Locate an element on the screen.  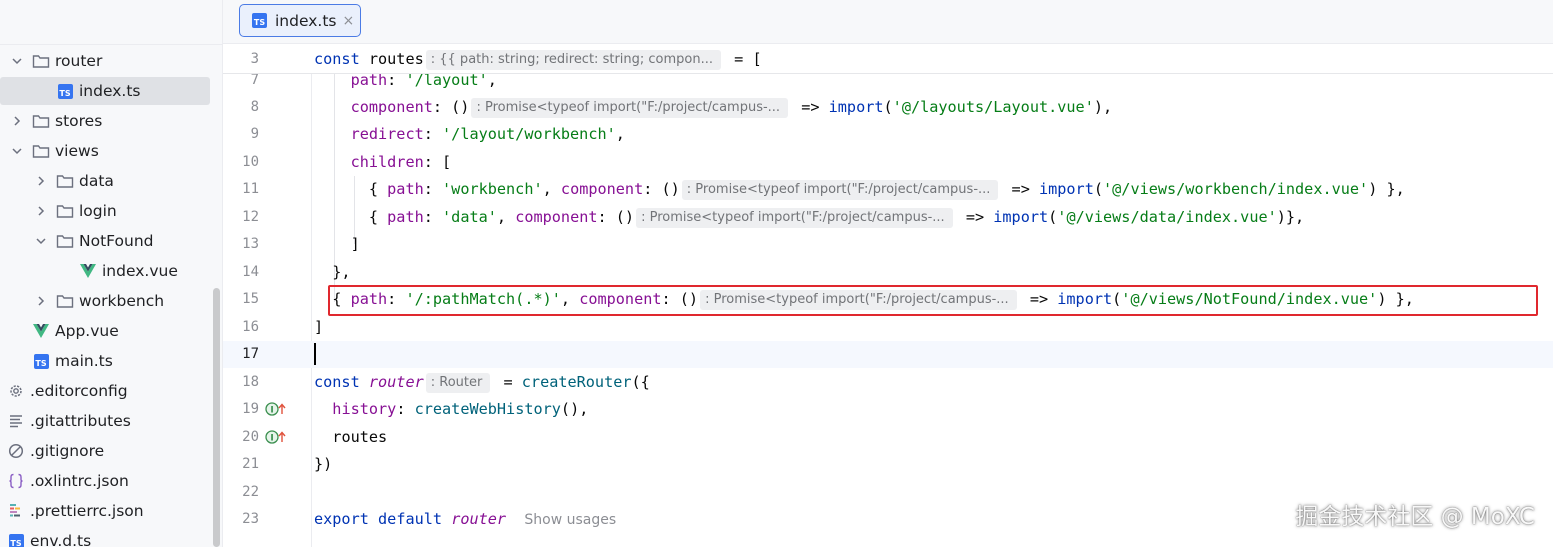
tree-item-workbench: workbench is located at coordinates (111, 301).